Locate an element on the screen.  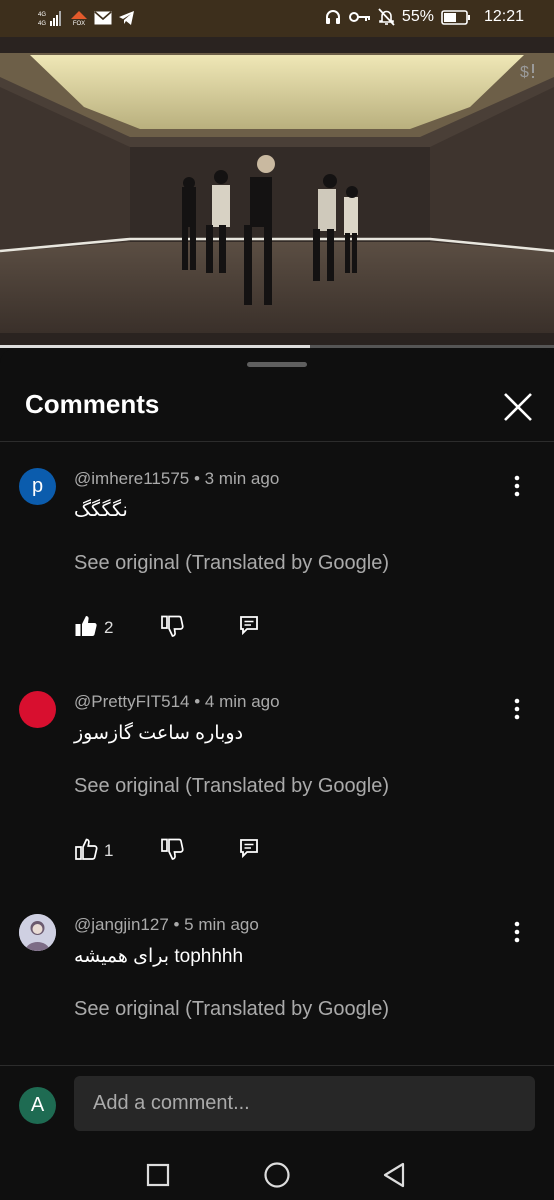
close-icon is located at coordinates (518, 407).